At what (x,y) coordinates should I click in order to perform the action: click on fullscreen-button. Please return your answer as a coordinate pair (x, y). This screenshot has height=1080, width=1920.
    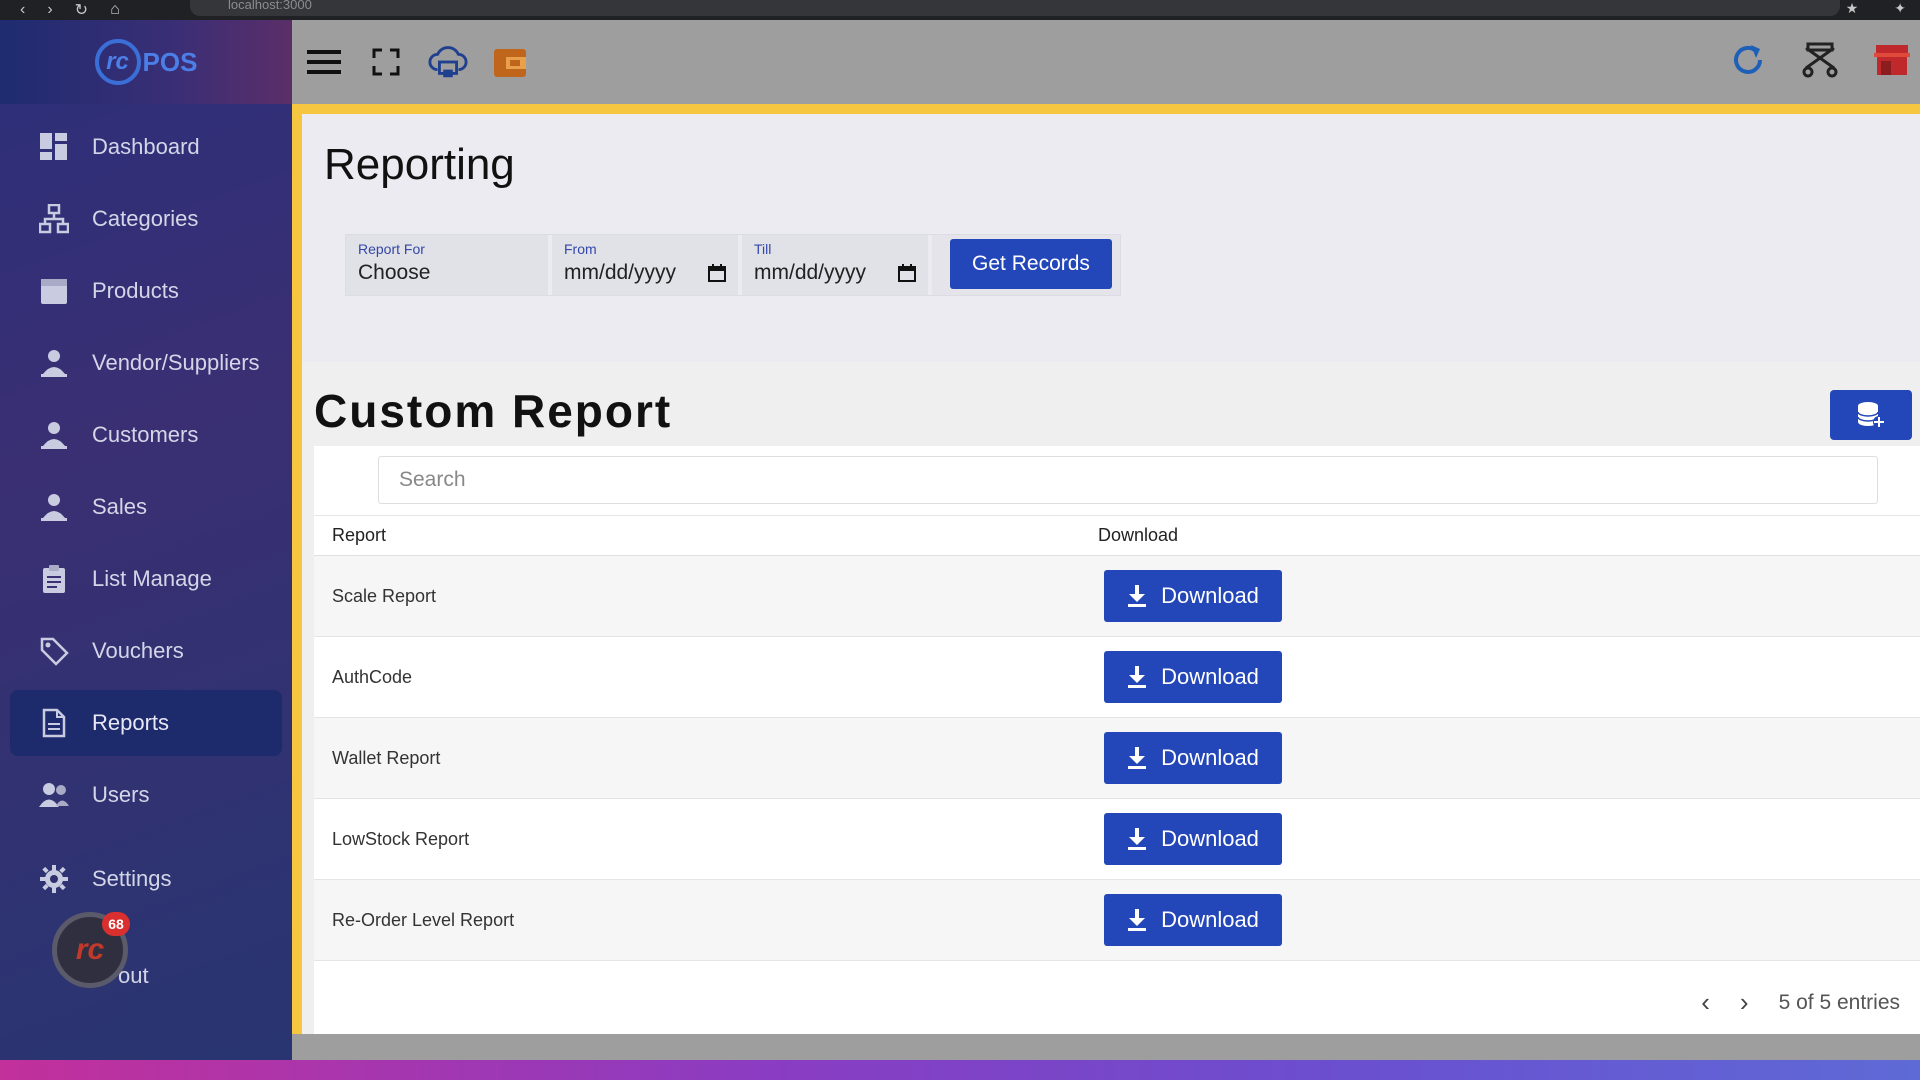
    Looking at the image, I should click on (386, 62).